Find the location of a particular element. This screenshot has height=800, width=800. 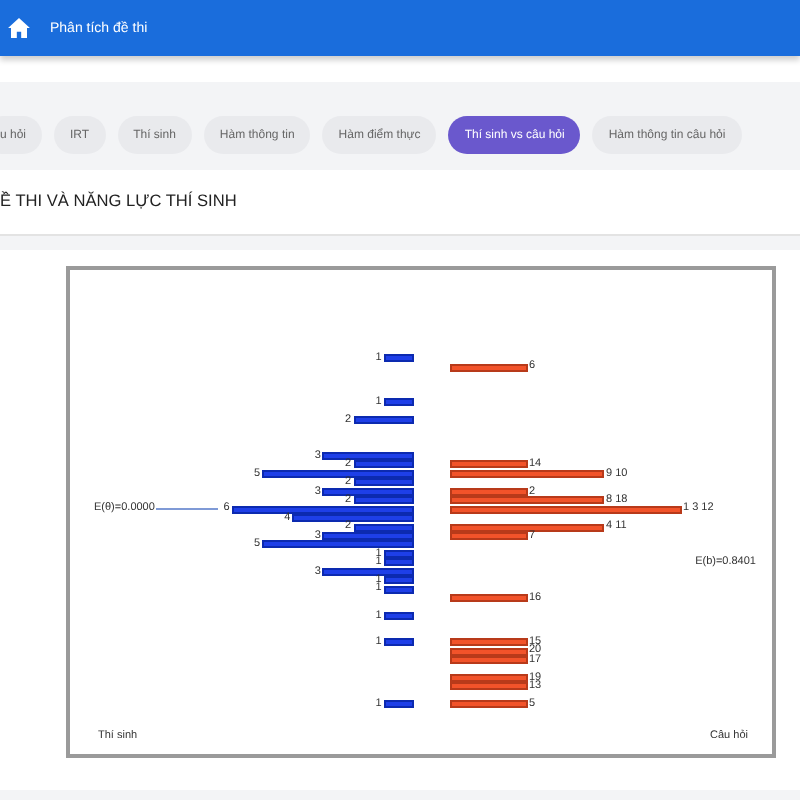

section-title: Ề THI VÀ NĂNG LỰC THÍ SINH is located at coordinates (118, 200).